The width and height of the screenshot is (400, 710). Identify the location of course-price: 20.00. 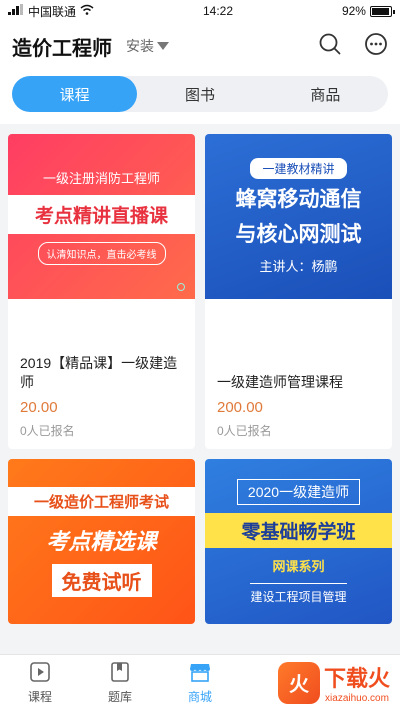
(39, 407).